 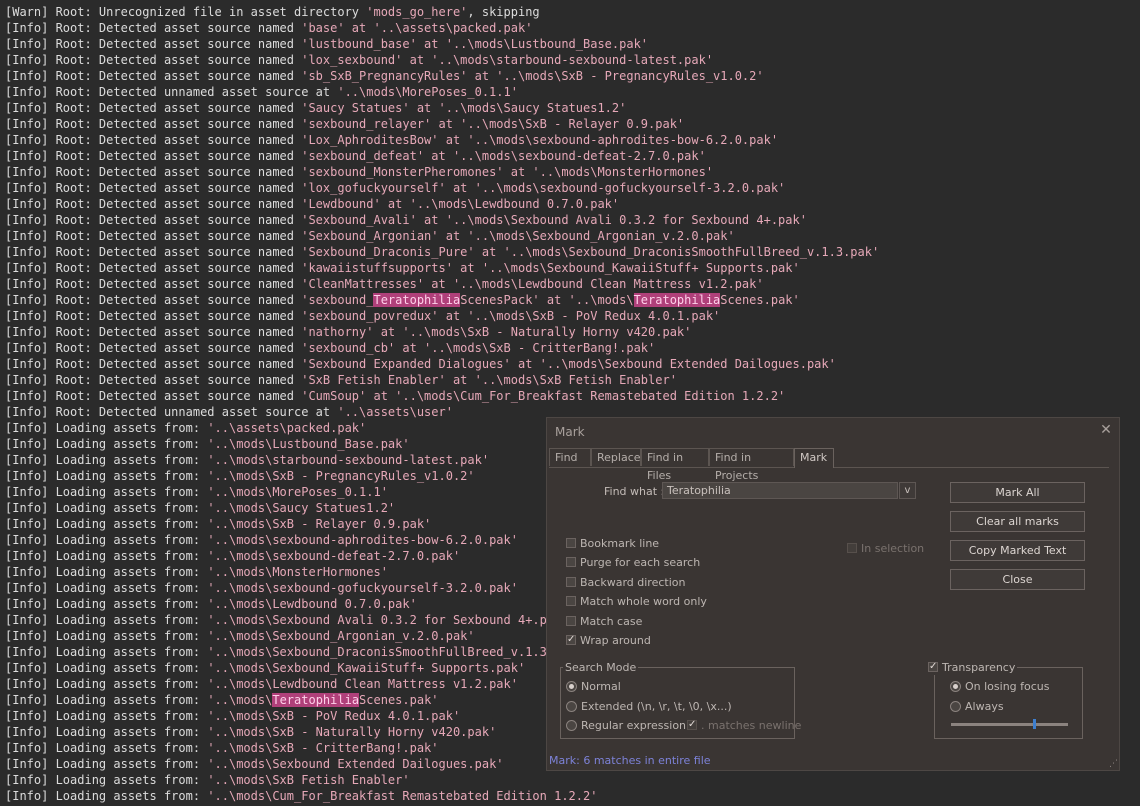 What do you see at coordinates (630, 760) in the screenshot?
I see `status-text: Mark: 6 matches in entire file` at bounding box center [630, 760].